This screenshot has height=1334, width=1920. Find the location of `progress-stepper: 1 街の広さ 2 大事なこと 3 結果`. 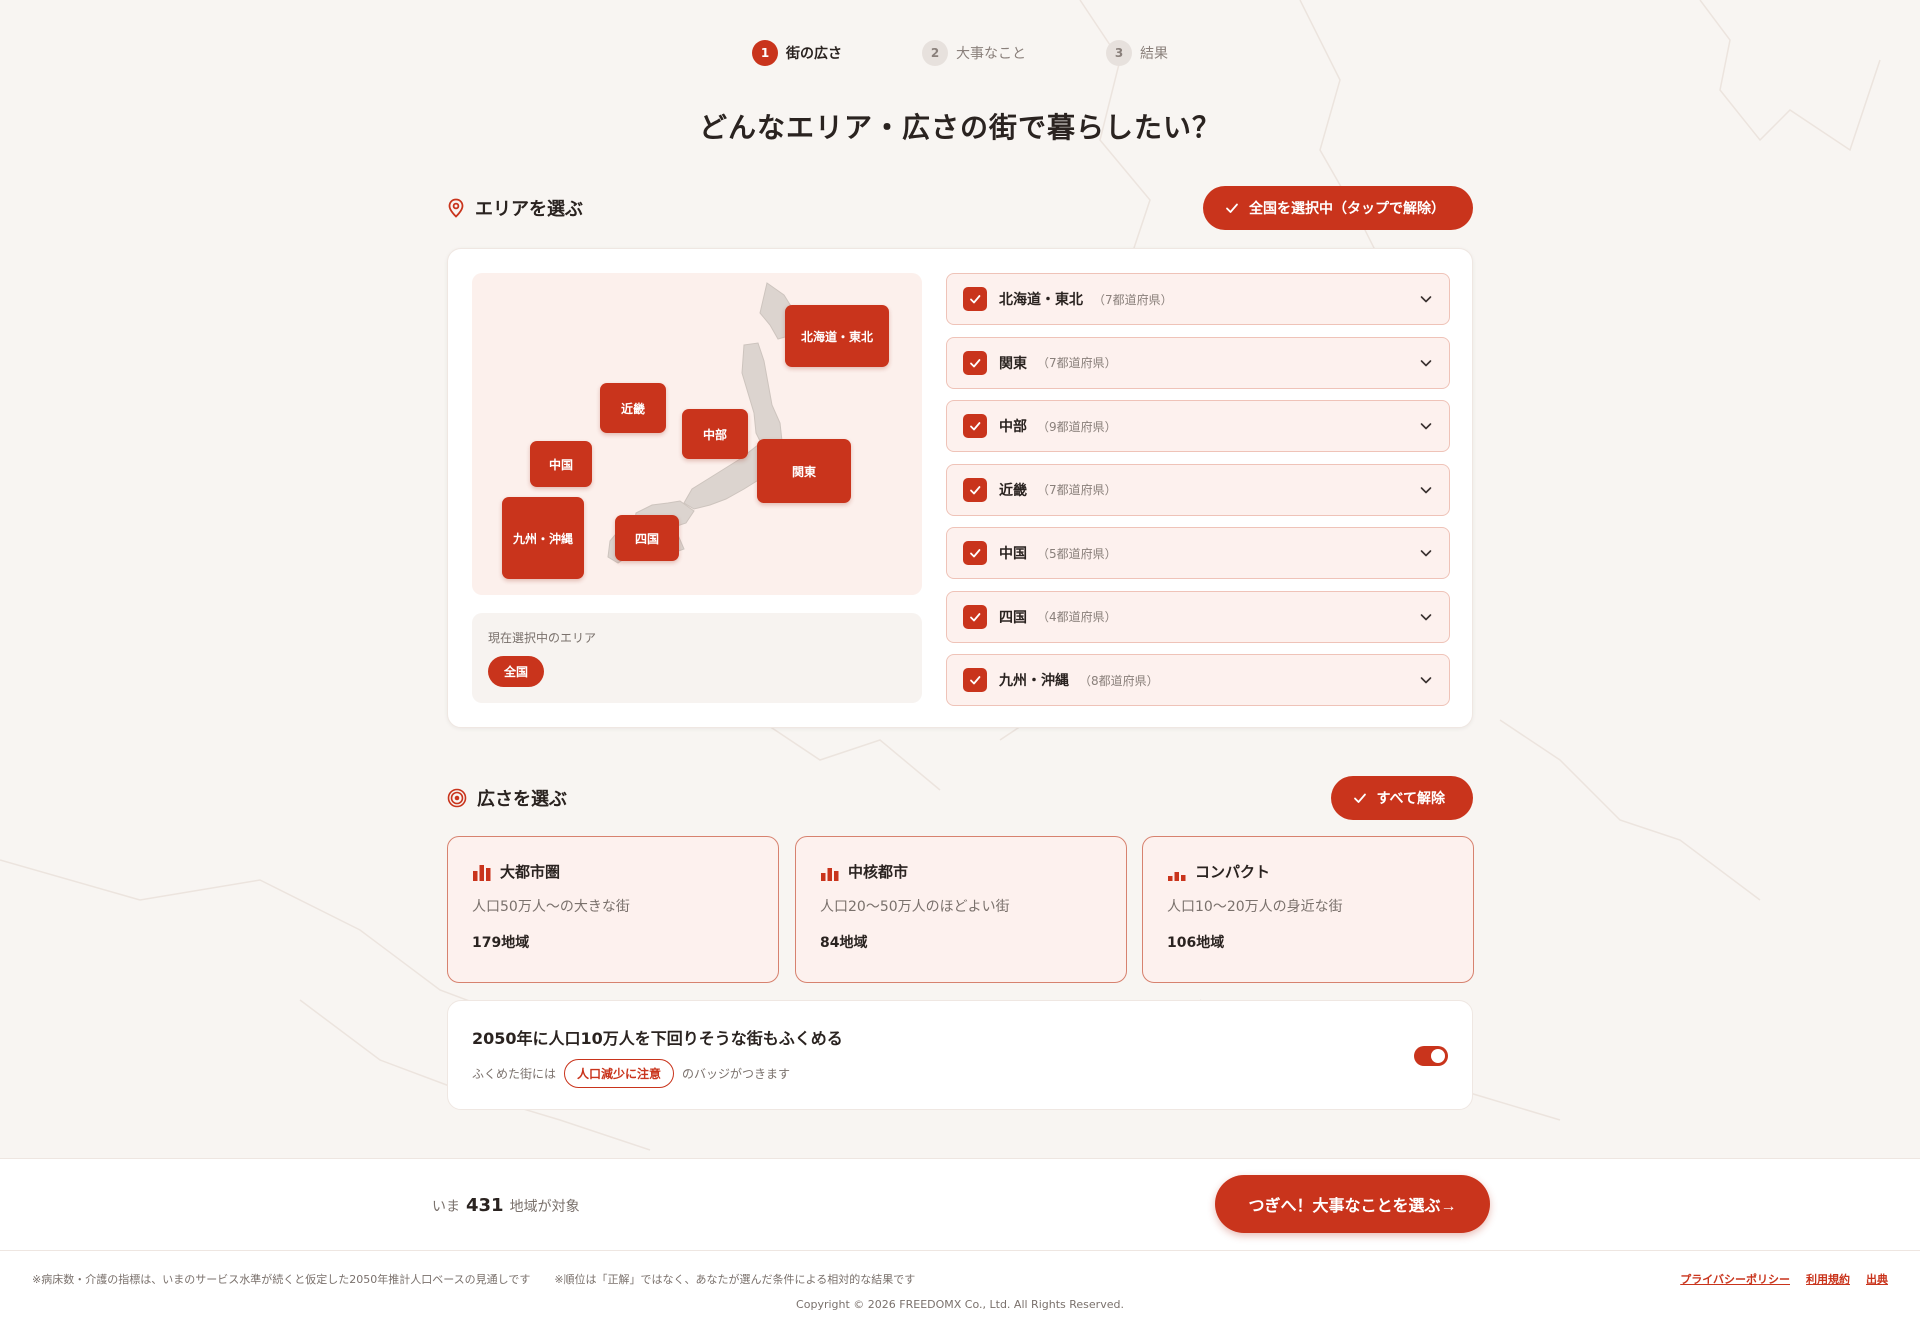

progress-stepper: 1 街の広さ 2 大事なこと 3 結果 is located at coordinates (960, 53).